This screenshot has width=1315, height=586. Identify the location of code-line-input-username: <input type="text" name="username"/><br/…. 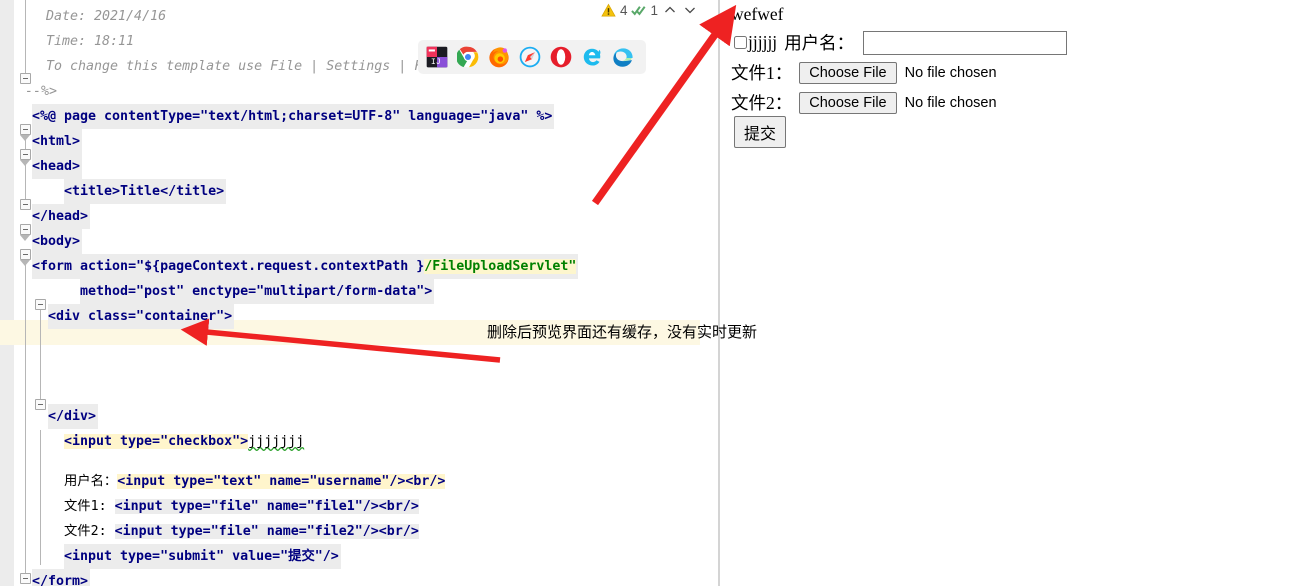
(281, 481).